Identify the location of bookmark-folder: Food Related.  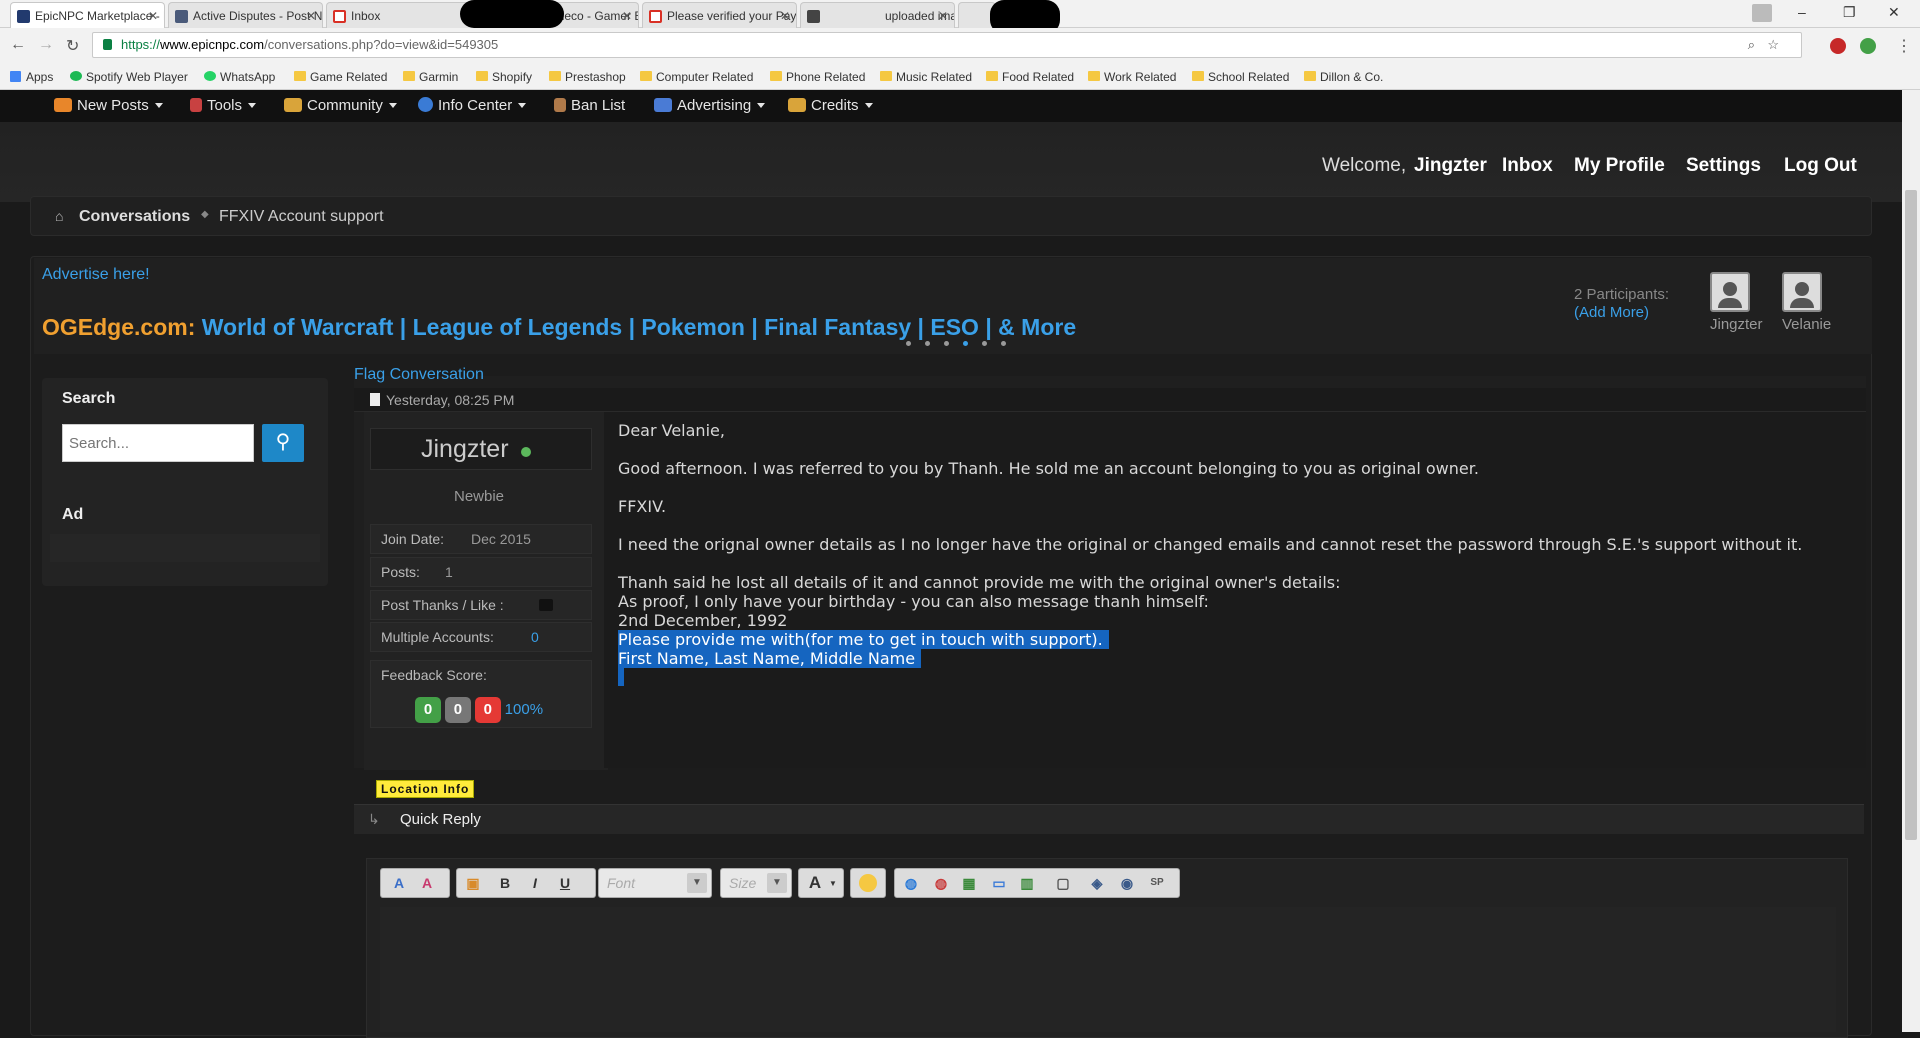
(1030, 77).